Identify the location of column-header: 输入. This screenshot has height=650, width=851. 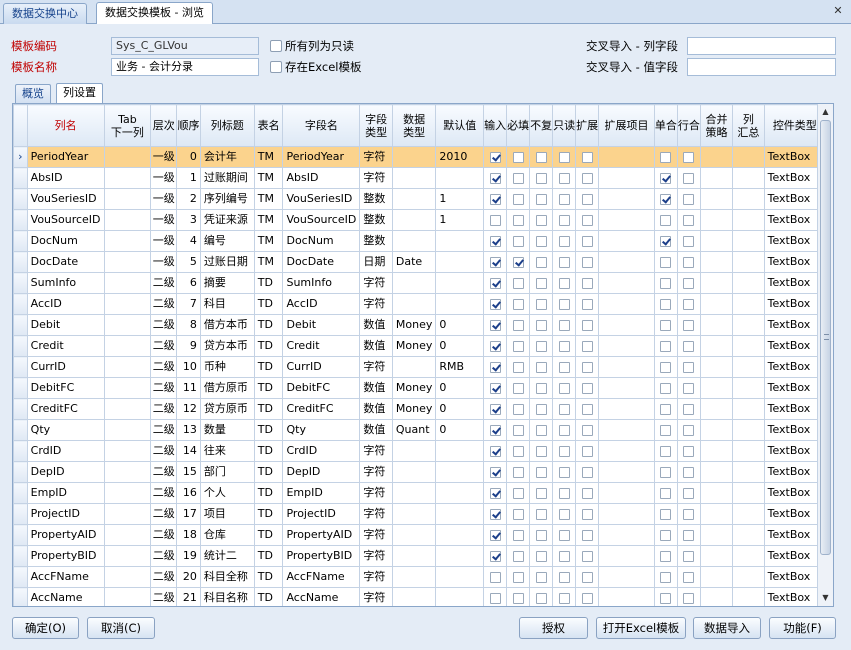
(495, 125).